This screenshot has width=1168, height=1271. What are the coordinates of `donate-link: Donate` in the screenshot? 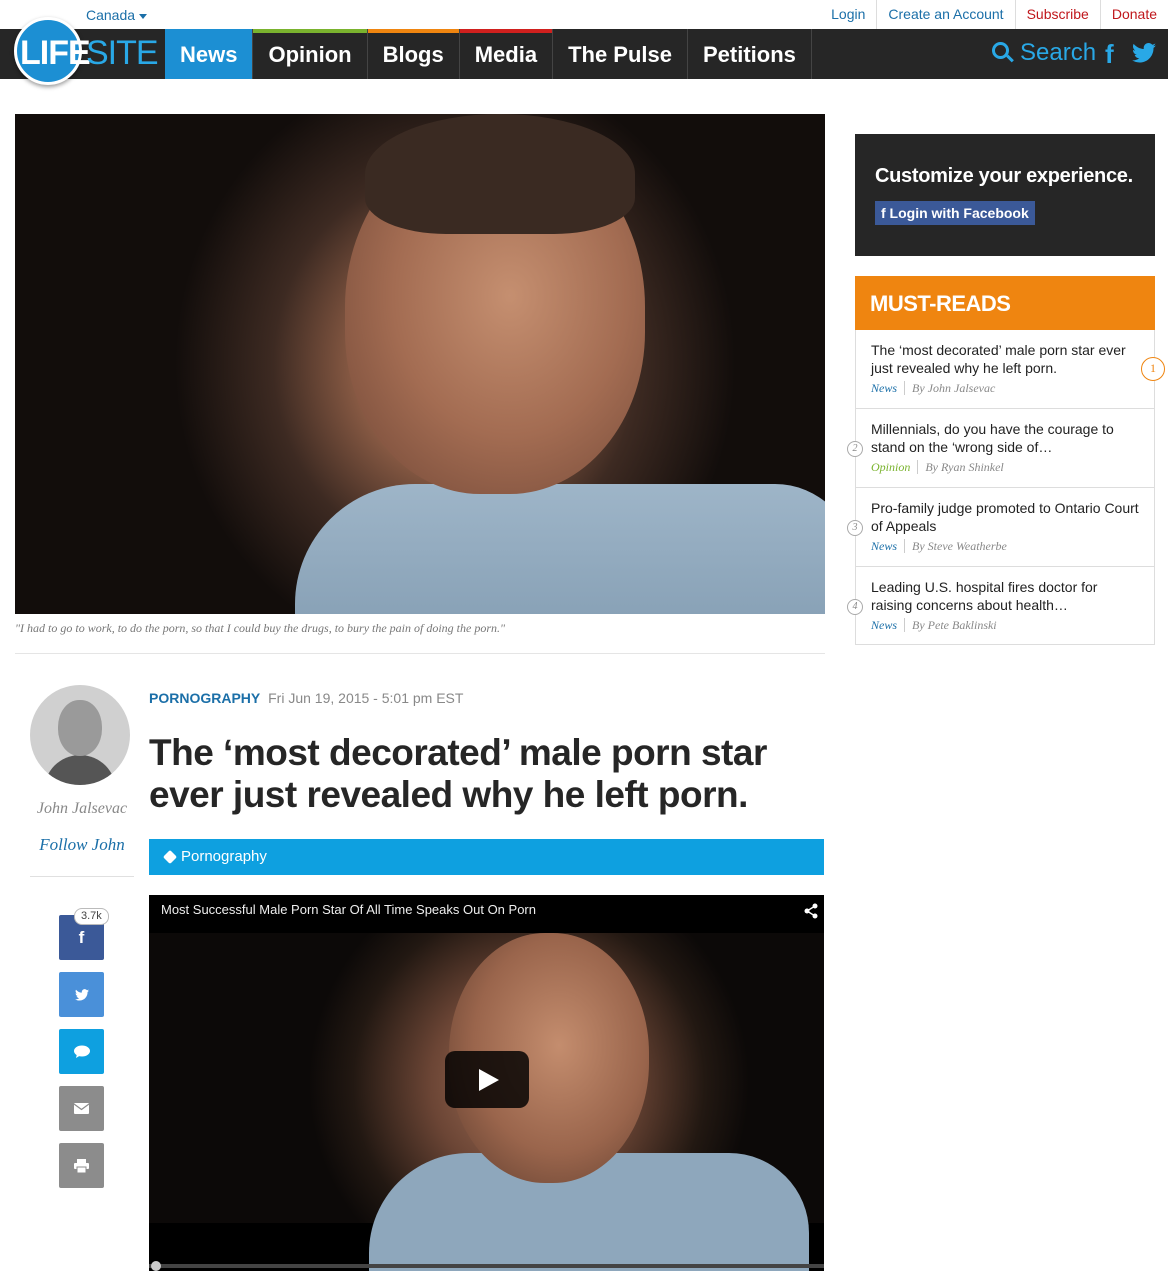 It's located at (1133, 14).